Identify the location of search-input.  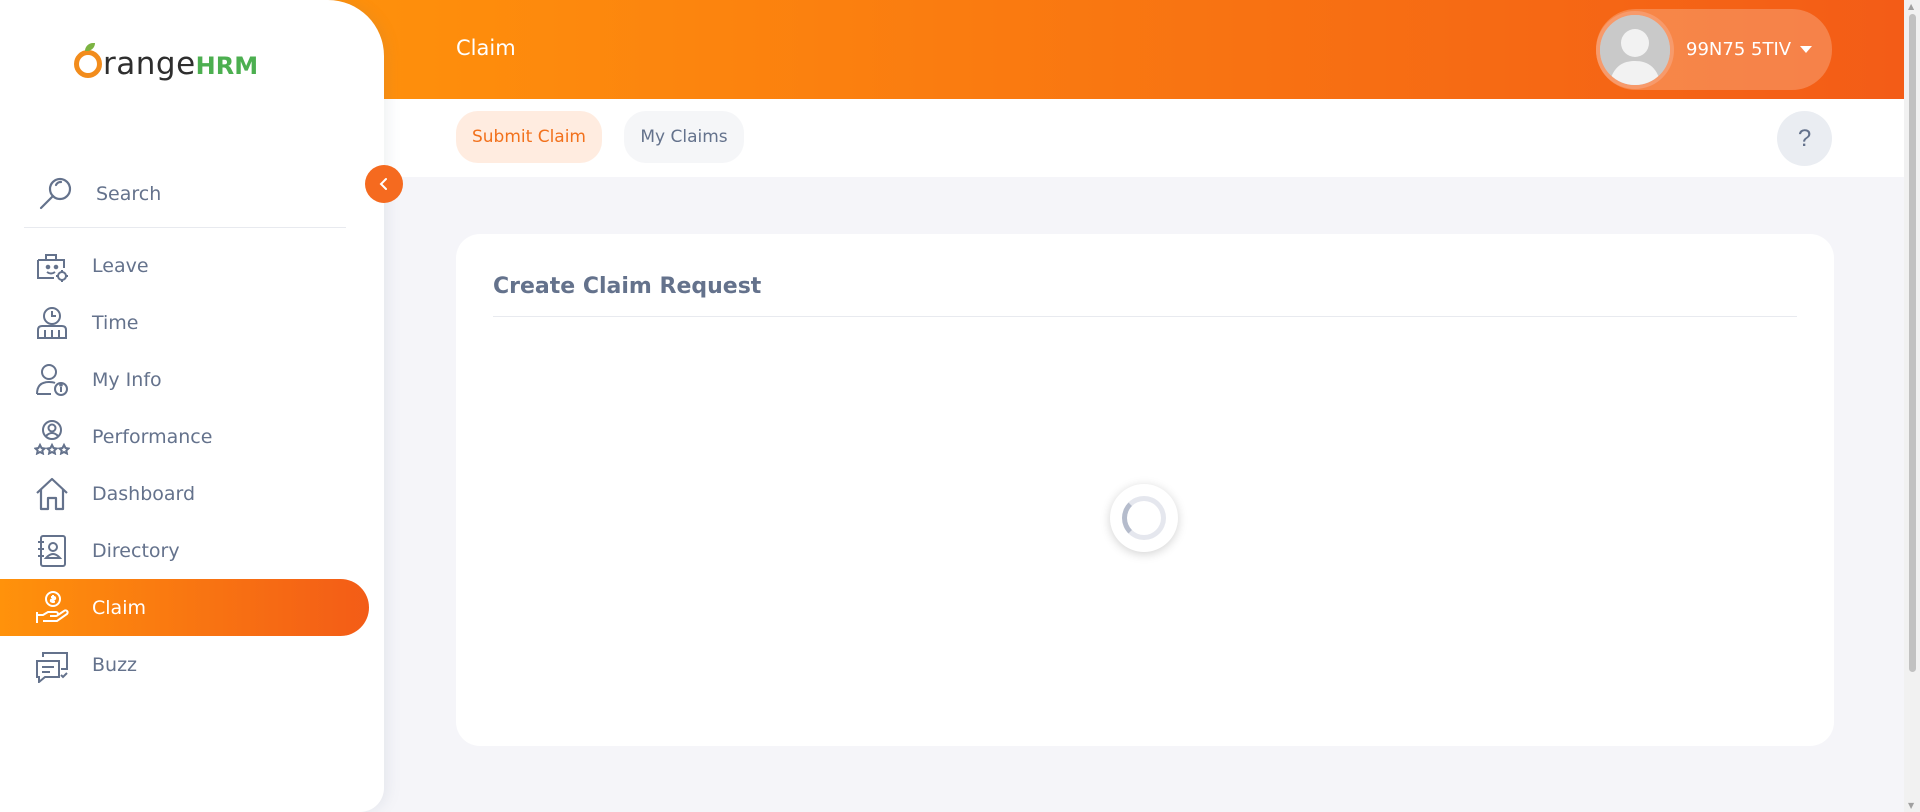
(206, 193).